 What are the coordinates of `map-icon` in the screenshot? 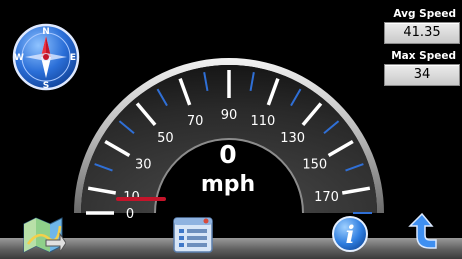 It's located at (44, 235).